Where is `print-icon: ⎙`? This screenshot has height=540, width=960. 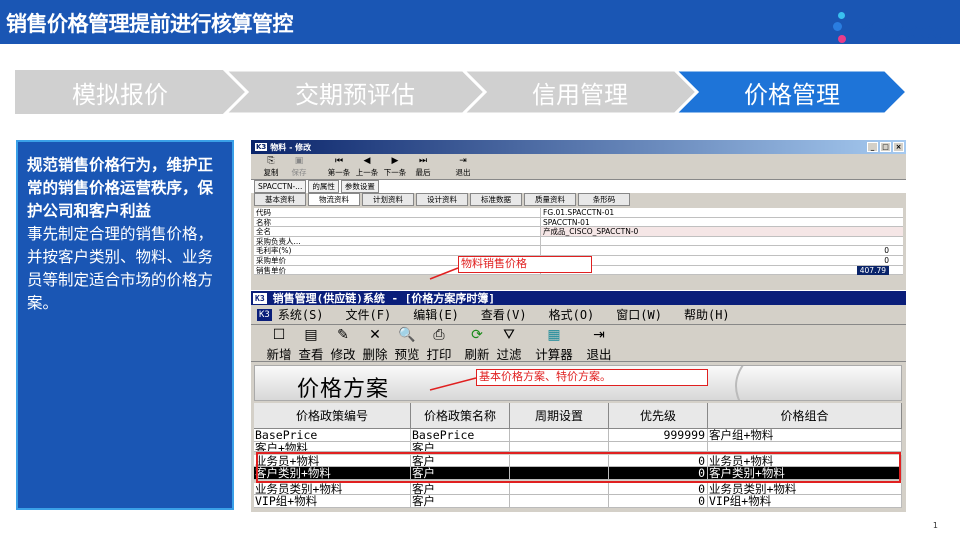 print-icon: ⎙ is located at coordinates (439, 335).